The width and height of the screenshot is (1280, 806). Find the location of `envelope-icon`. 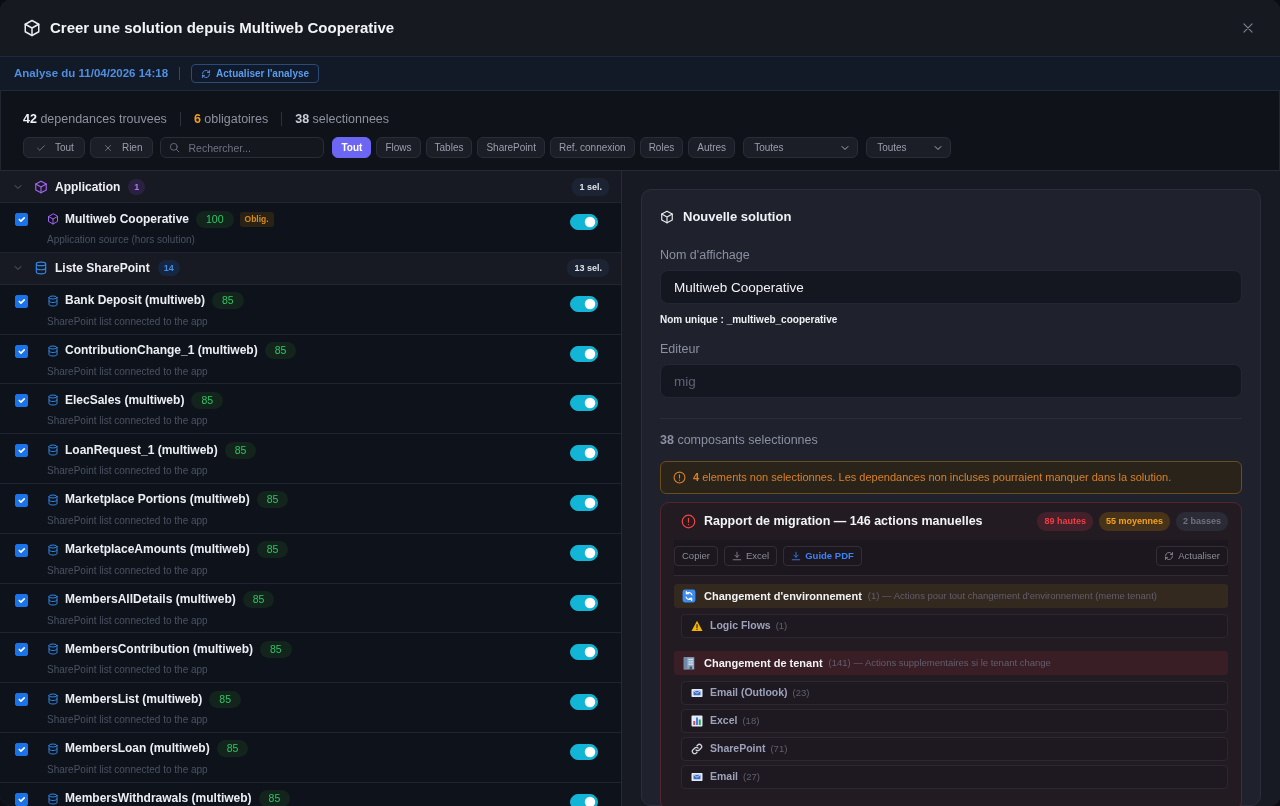

envelope-icon is located at coordinates (697, 693).